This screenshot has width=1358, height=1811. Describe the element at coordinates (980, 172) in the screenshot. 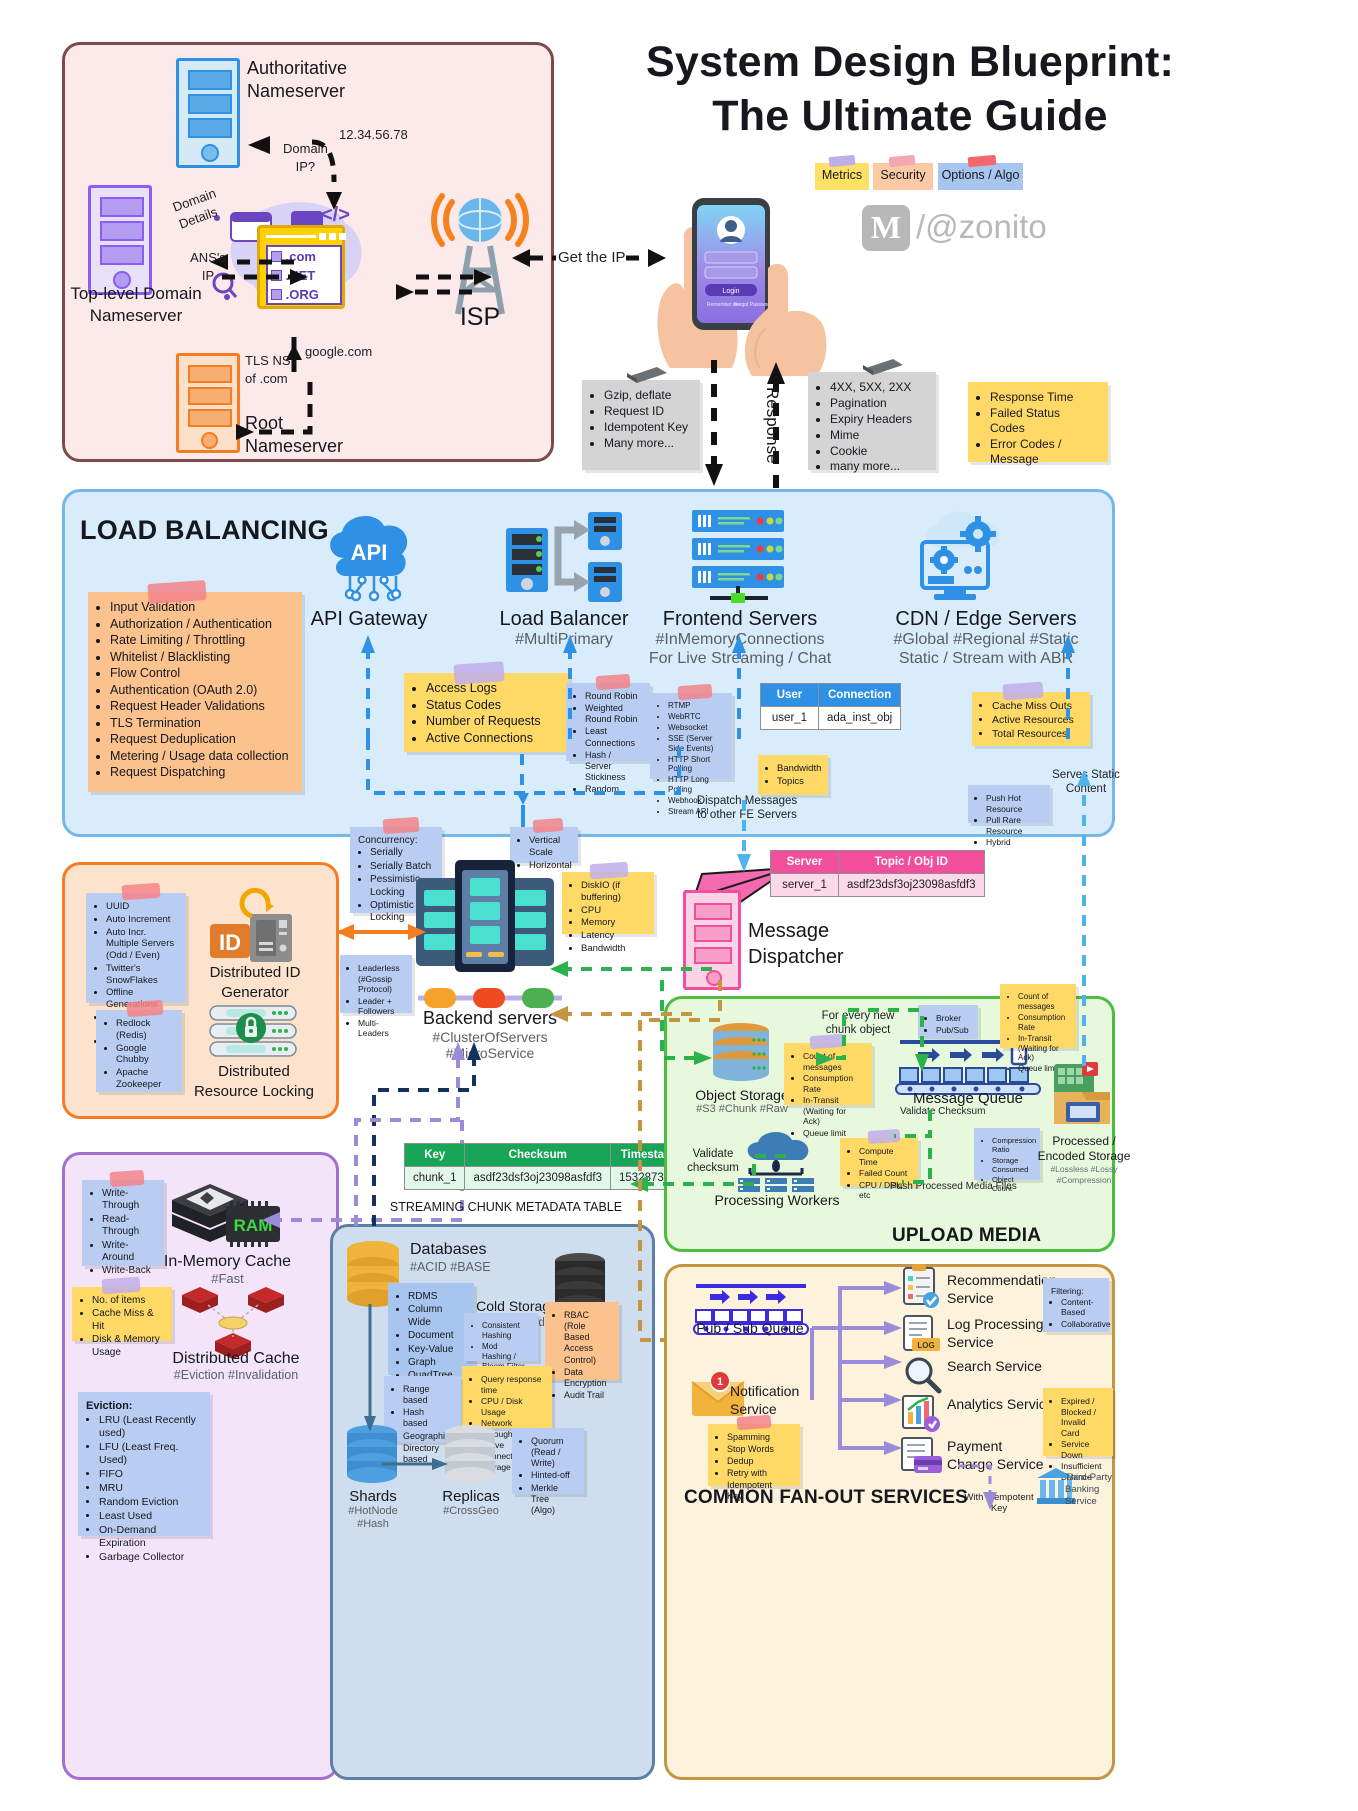

I see `legend-chip-options: Options / Algo` at that location.